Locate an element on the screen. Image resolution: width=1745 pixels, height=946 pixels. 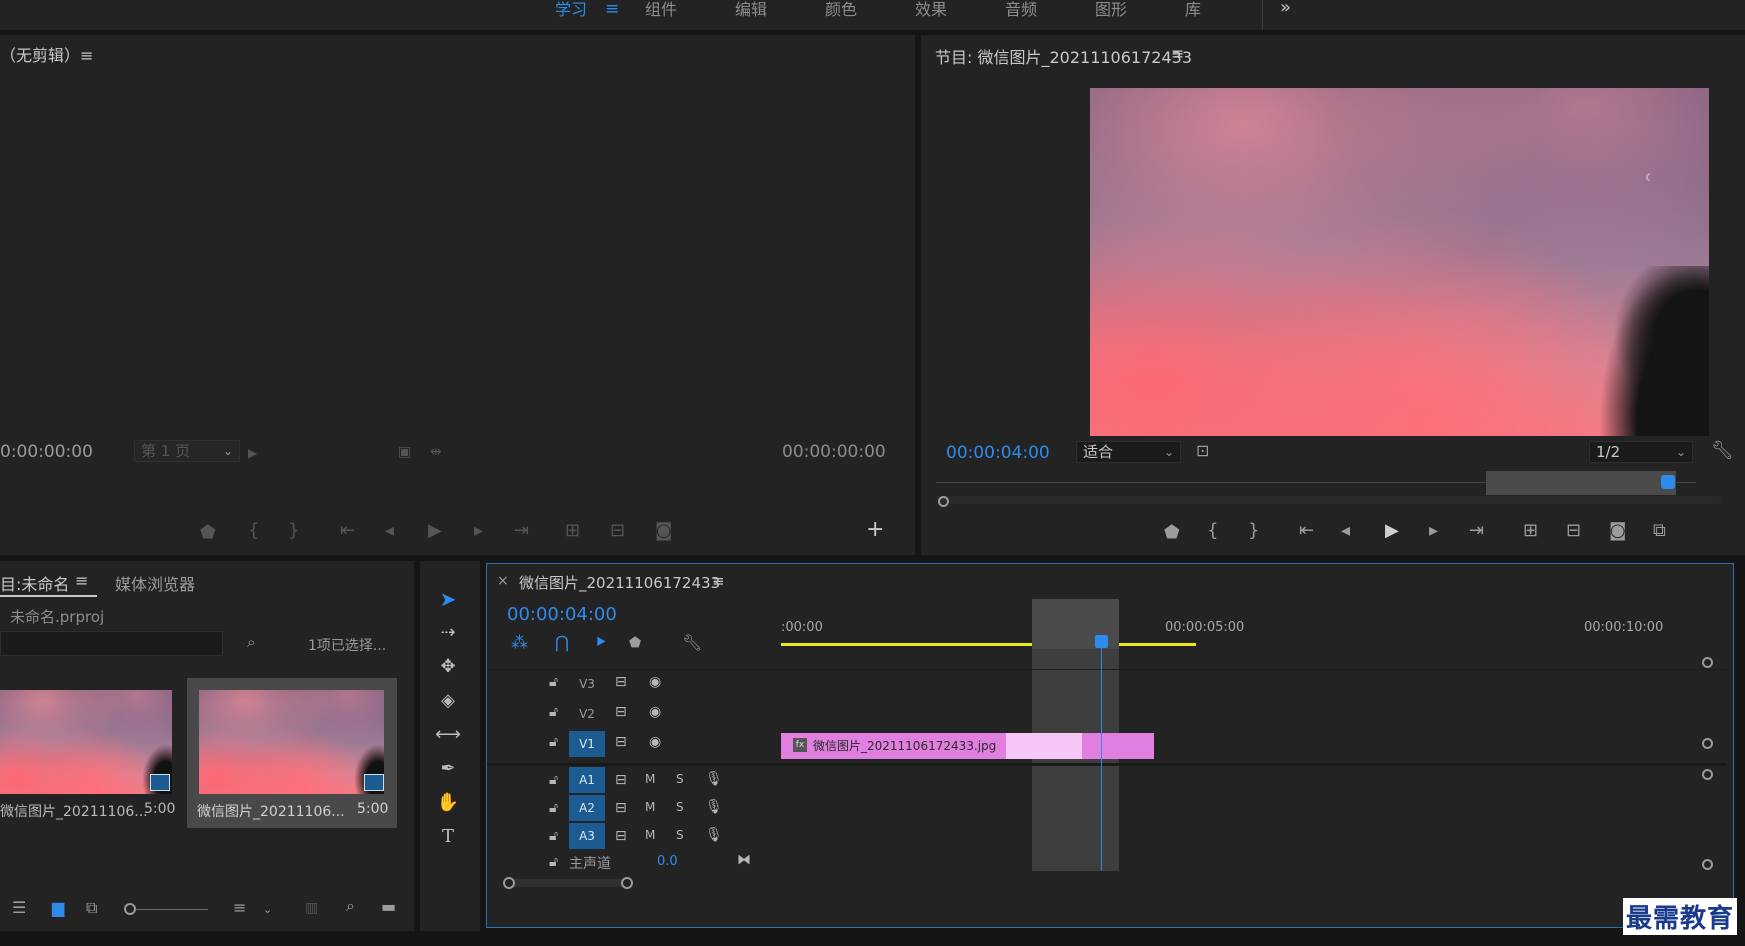
tab-media-browser: 媒体浏览器 is located at coordinates (155, 583).